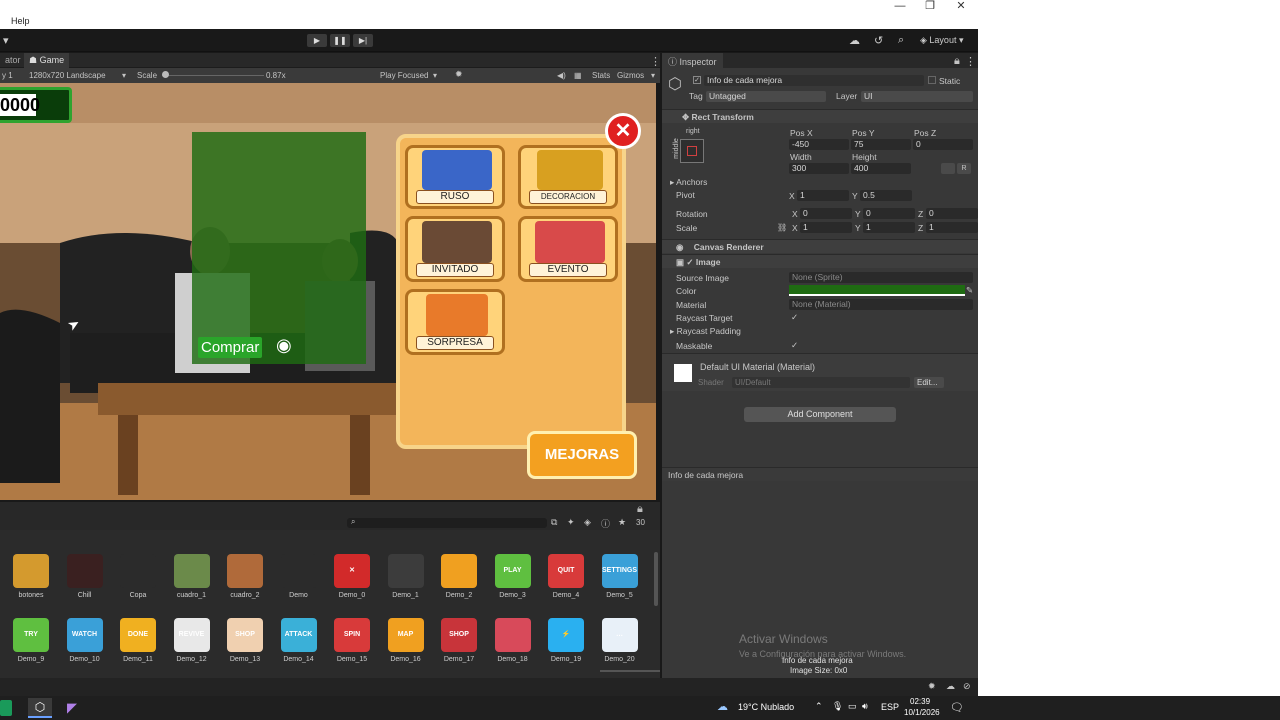 The image size is (1280, 720). Describe the element at coordinates (948, 168) in the screenshot. I see `blueprint-mode-button` at that location.